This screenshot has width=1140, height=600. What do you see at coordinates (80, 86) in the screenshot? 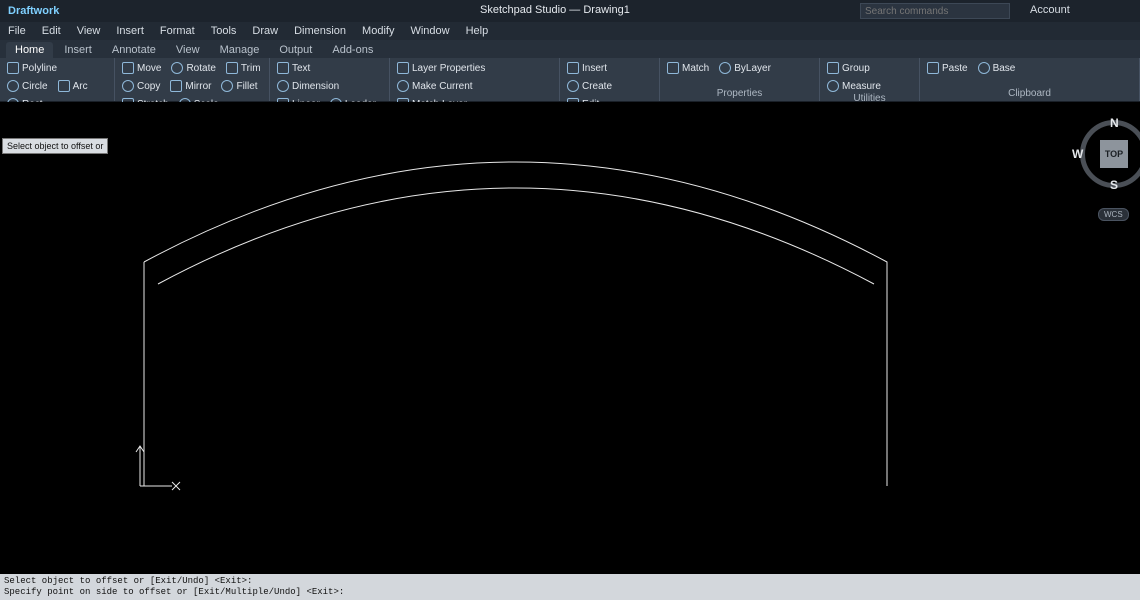
I see `tool-label: Arc` at bounding box center [80, 86].